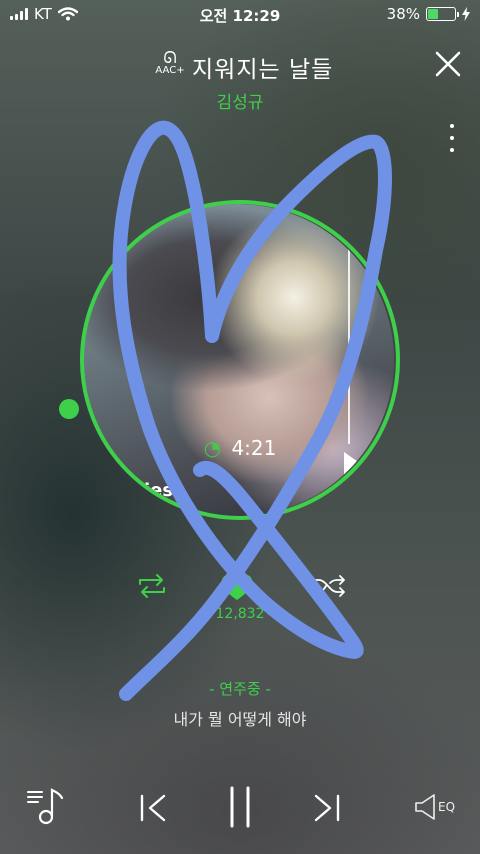 This screenshot has width=480, height=854. I want to click on status-bar: KT 오전 12:29 38%, so click(240, 14).